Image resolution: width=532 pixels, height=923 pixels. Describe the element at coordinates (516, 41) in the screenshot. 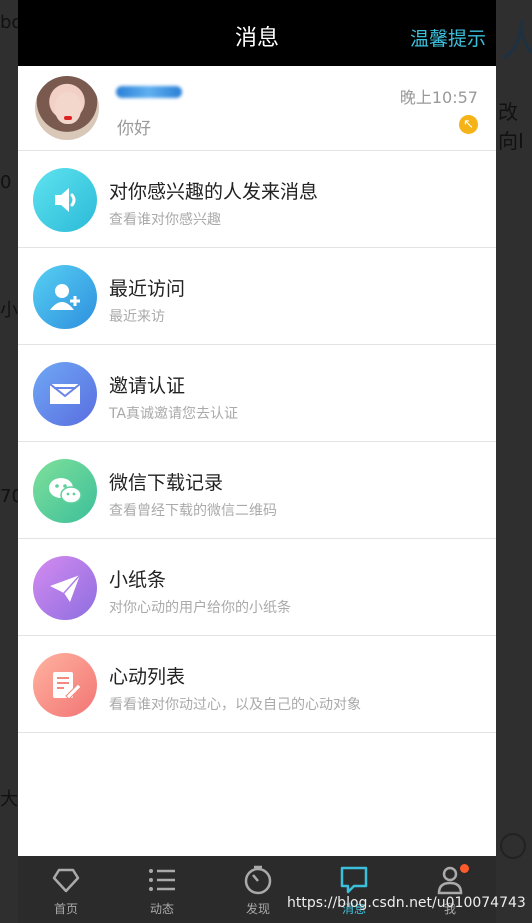

I see `bg-glyph: 人` at that location.